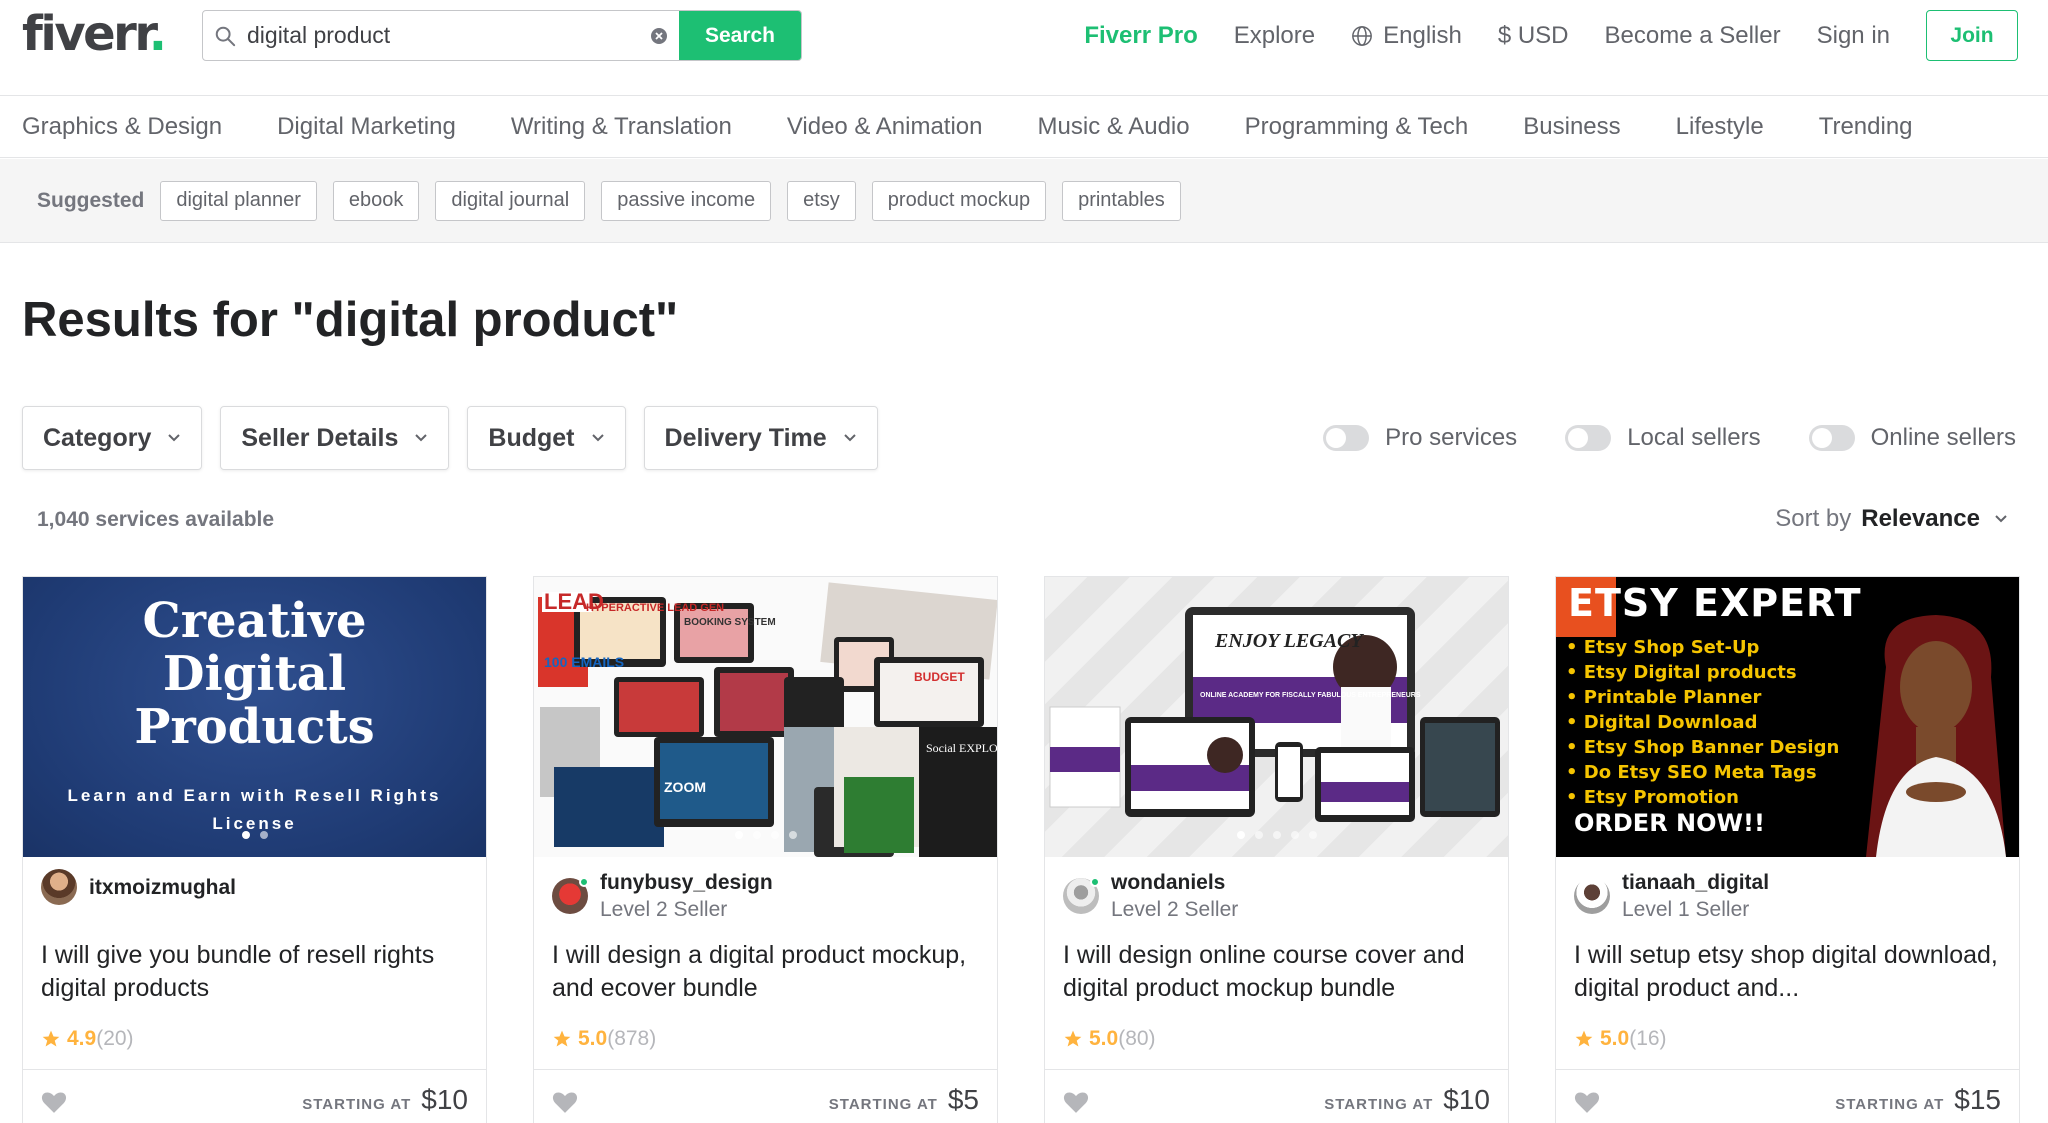 Image resolution: width=2048 pixels, height=1123 pixels. Describe the element at coordinates (1137, 1038) in the screenshot. I see `review-count: (80)` at that location.